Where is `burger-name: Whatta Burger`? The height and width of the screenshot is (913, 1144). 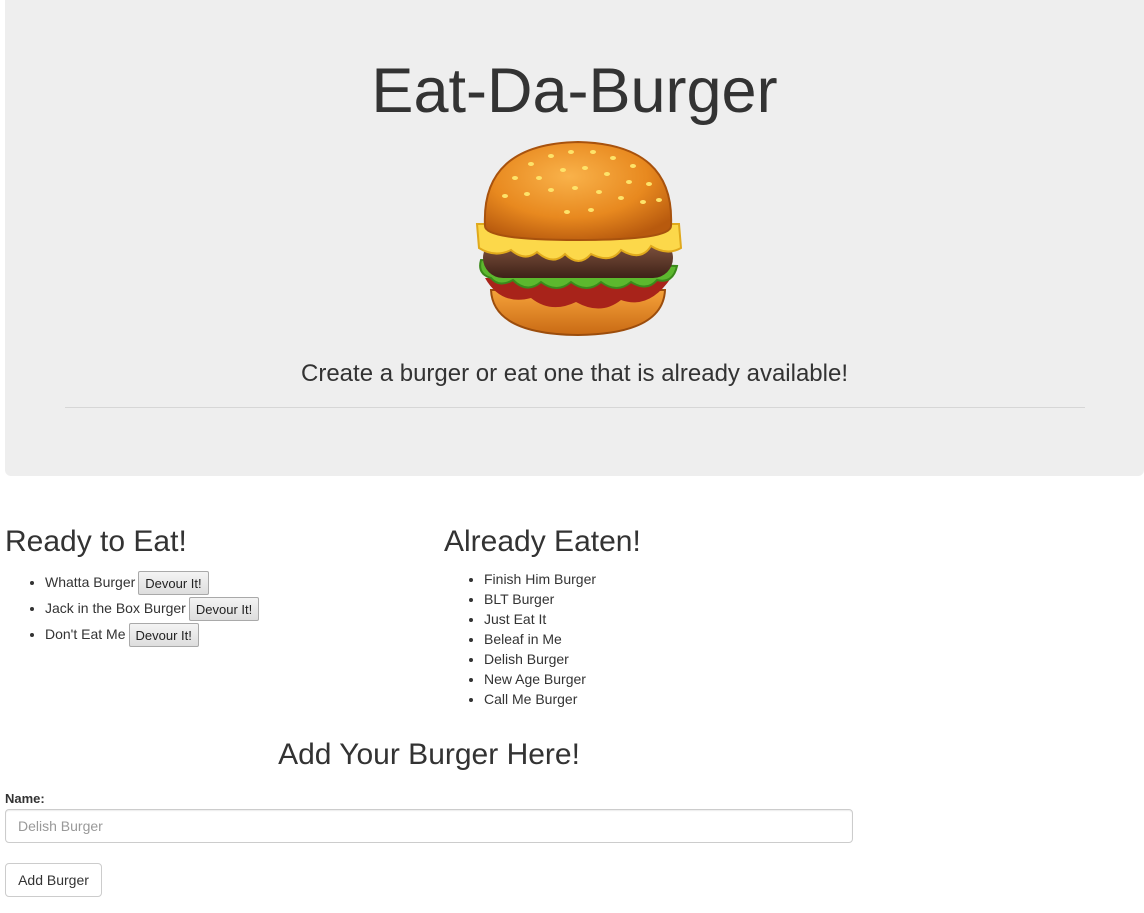
burger-name: Whatta Burger is located at coordinates (90, 582).